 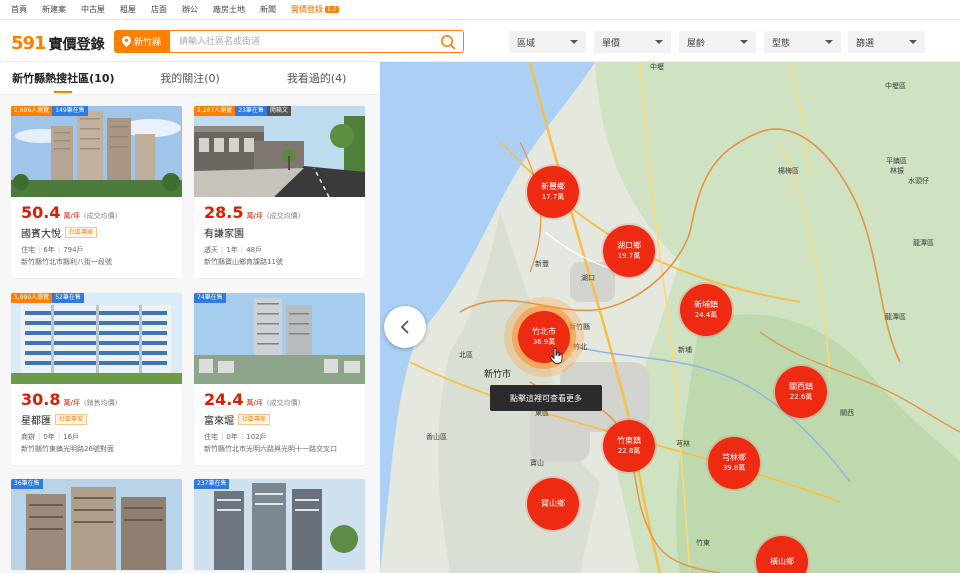 I want to click on on-sale-badge: 36筆在售, so click(x=27, y=484).